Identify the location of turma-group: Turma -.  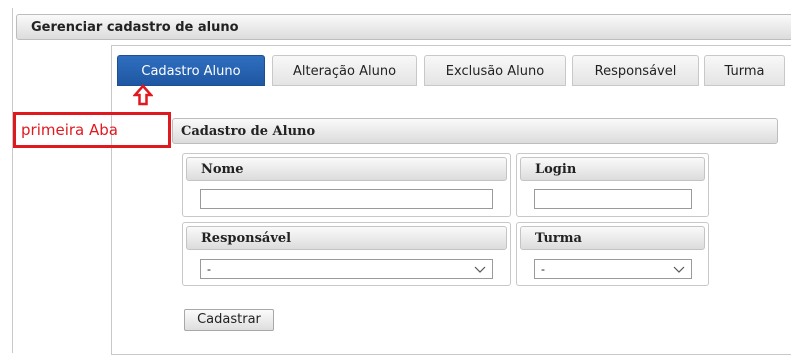
(612, 254).